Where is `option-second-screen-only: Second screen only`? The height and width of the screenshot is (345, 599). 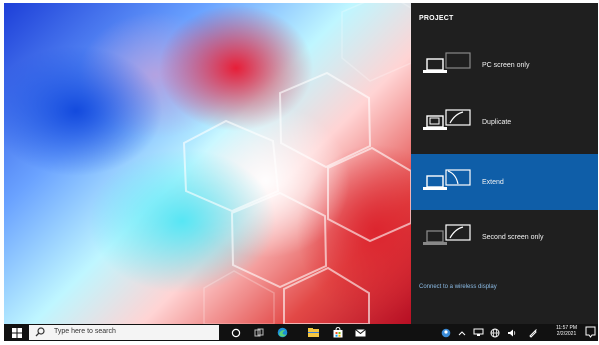 option-second-screen-only: Second screen only is located at coordinates (504, 237).